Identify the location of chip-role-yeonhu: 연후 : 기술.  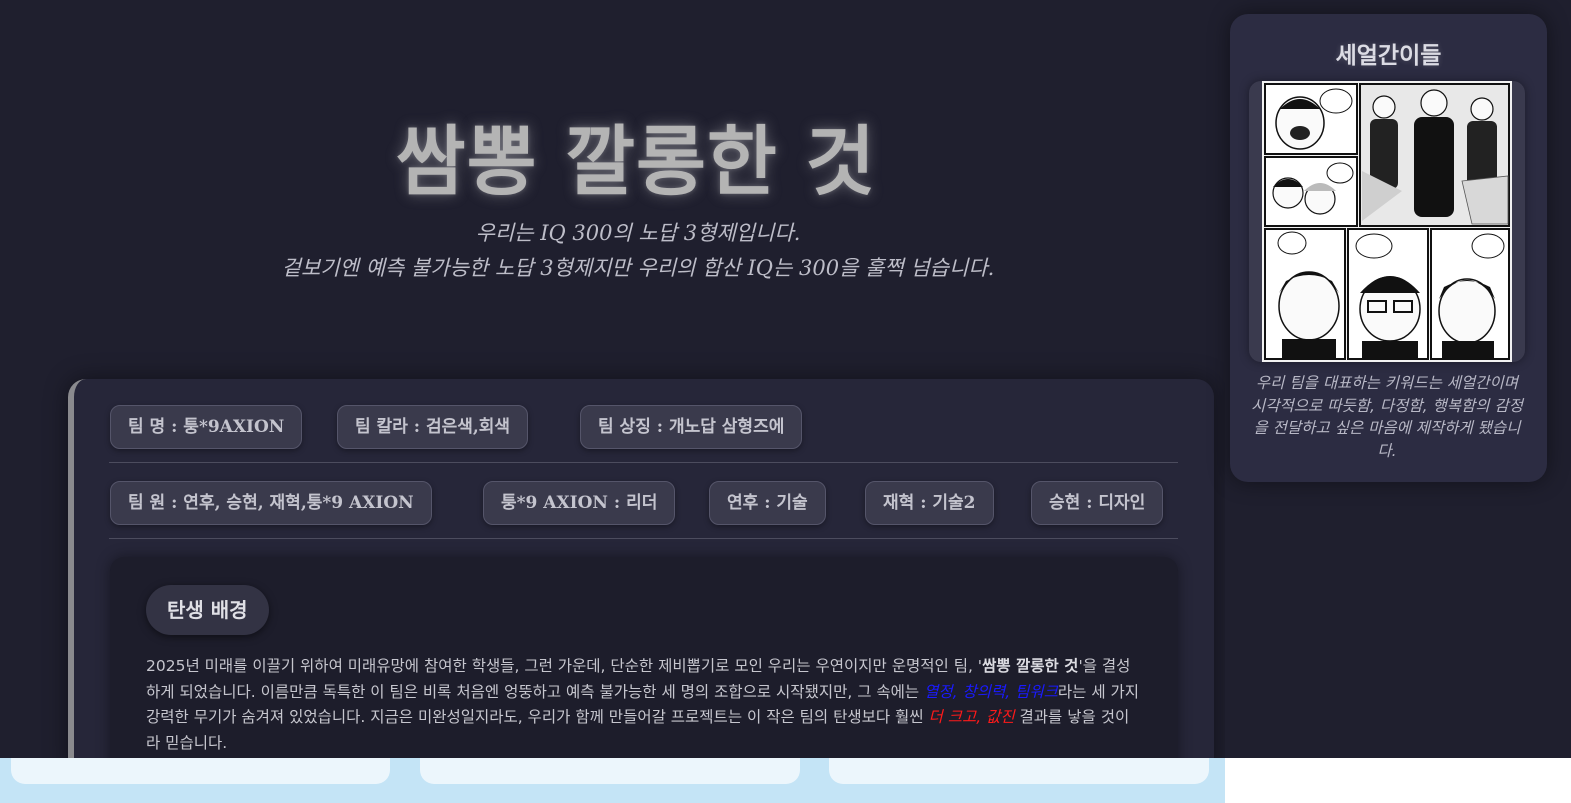
(767, 503).